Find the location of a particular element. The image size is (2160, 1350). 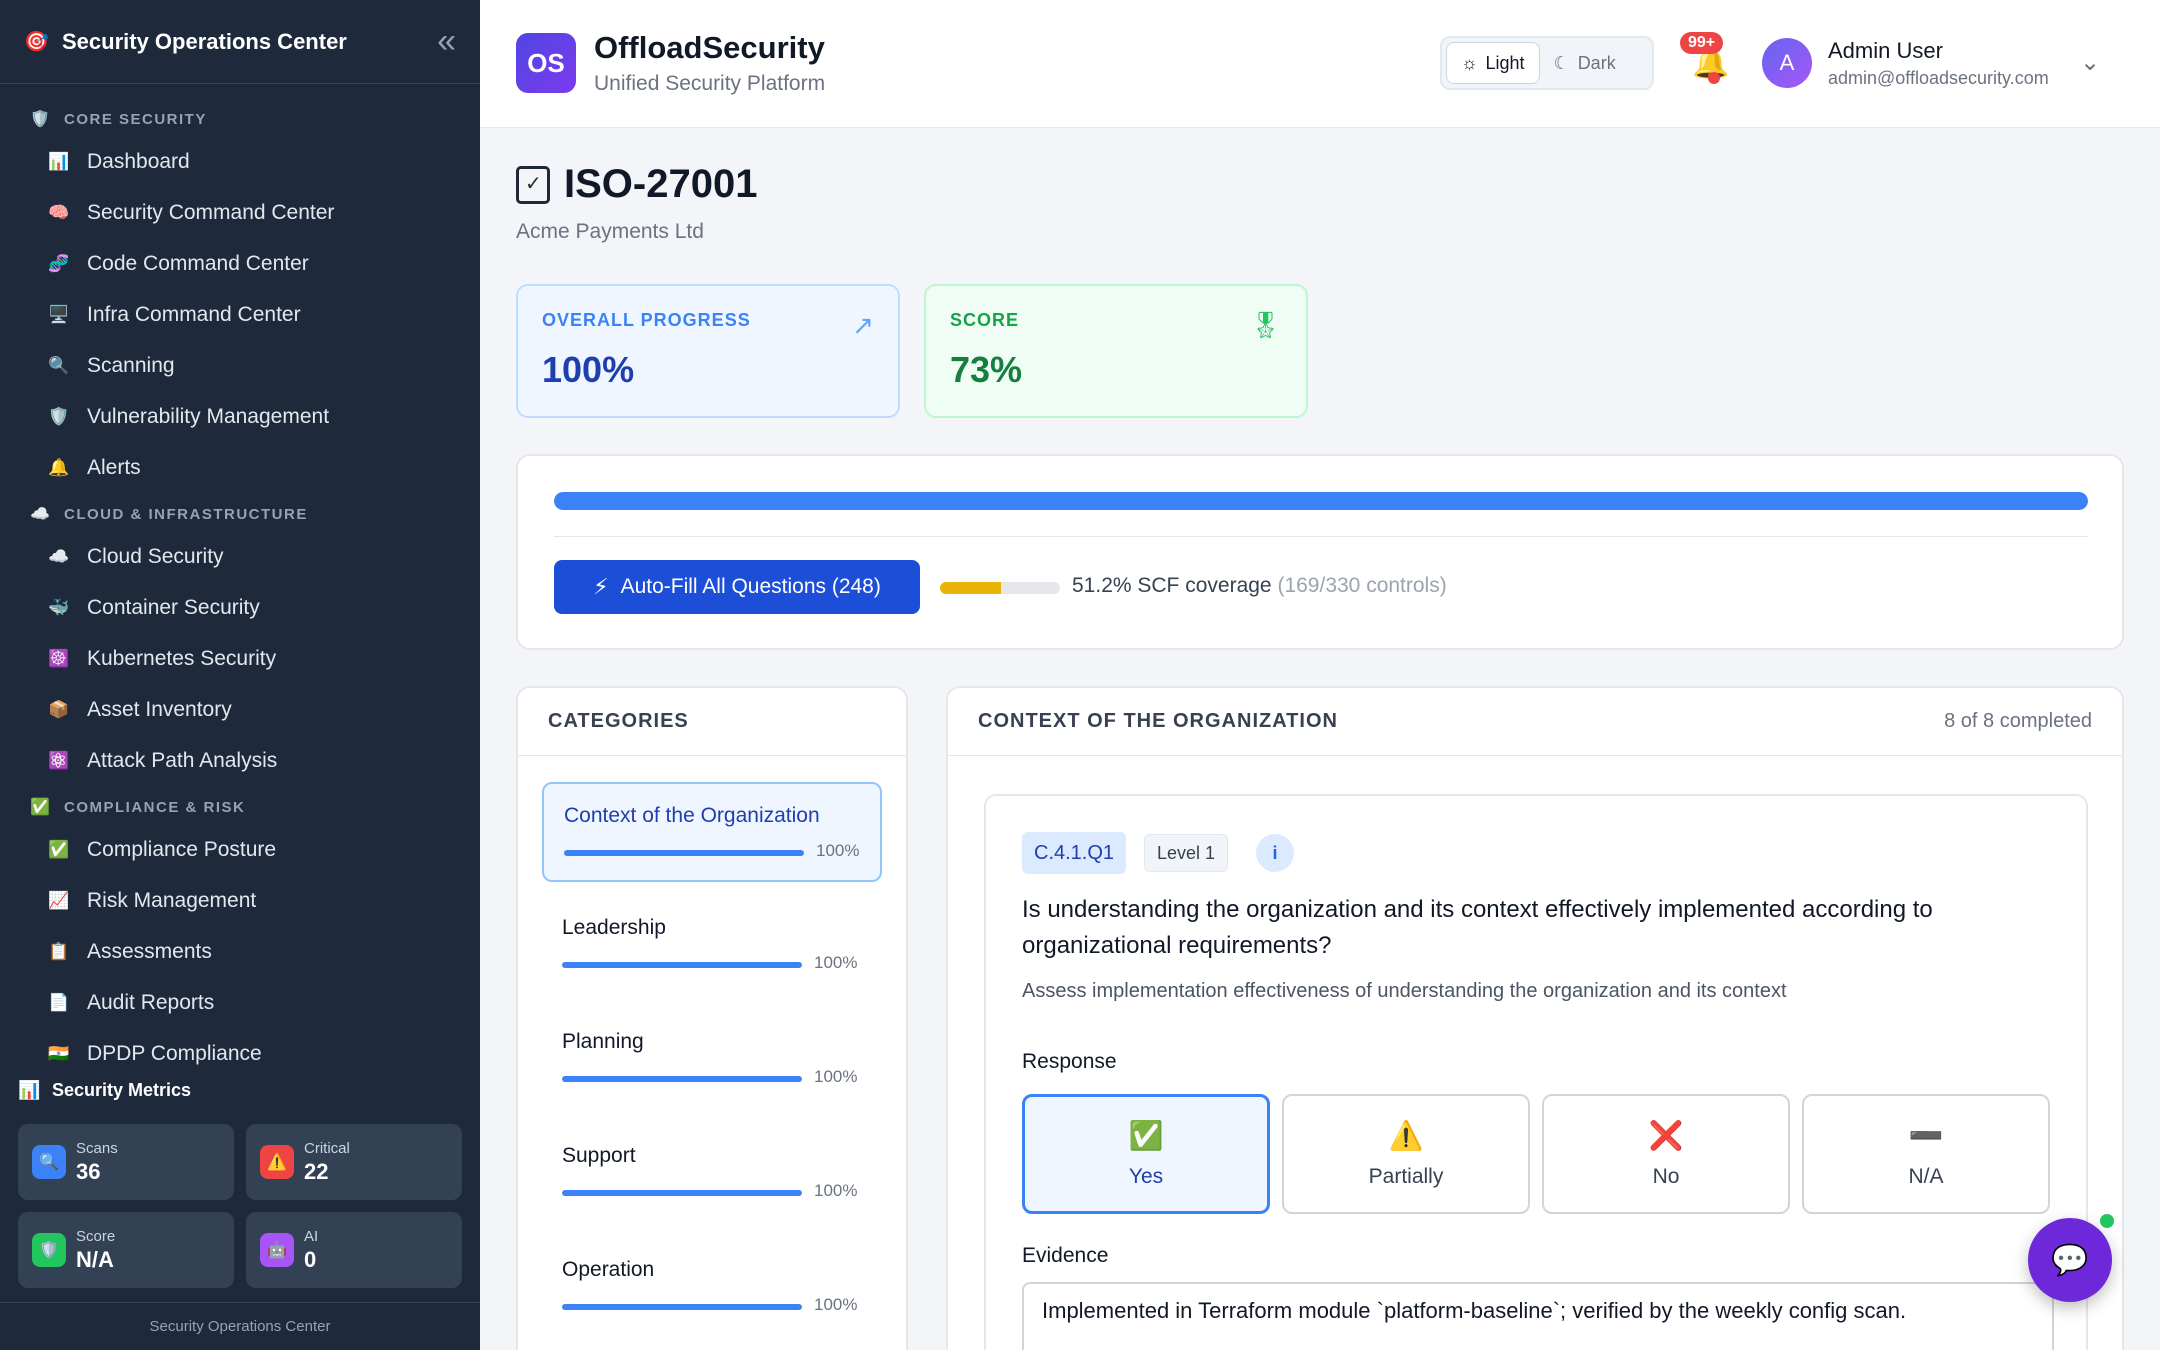

chat-button: 💬 is located at coordinates (2070, 1260).